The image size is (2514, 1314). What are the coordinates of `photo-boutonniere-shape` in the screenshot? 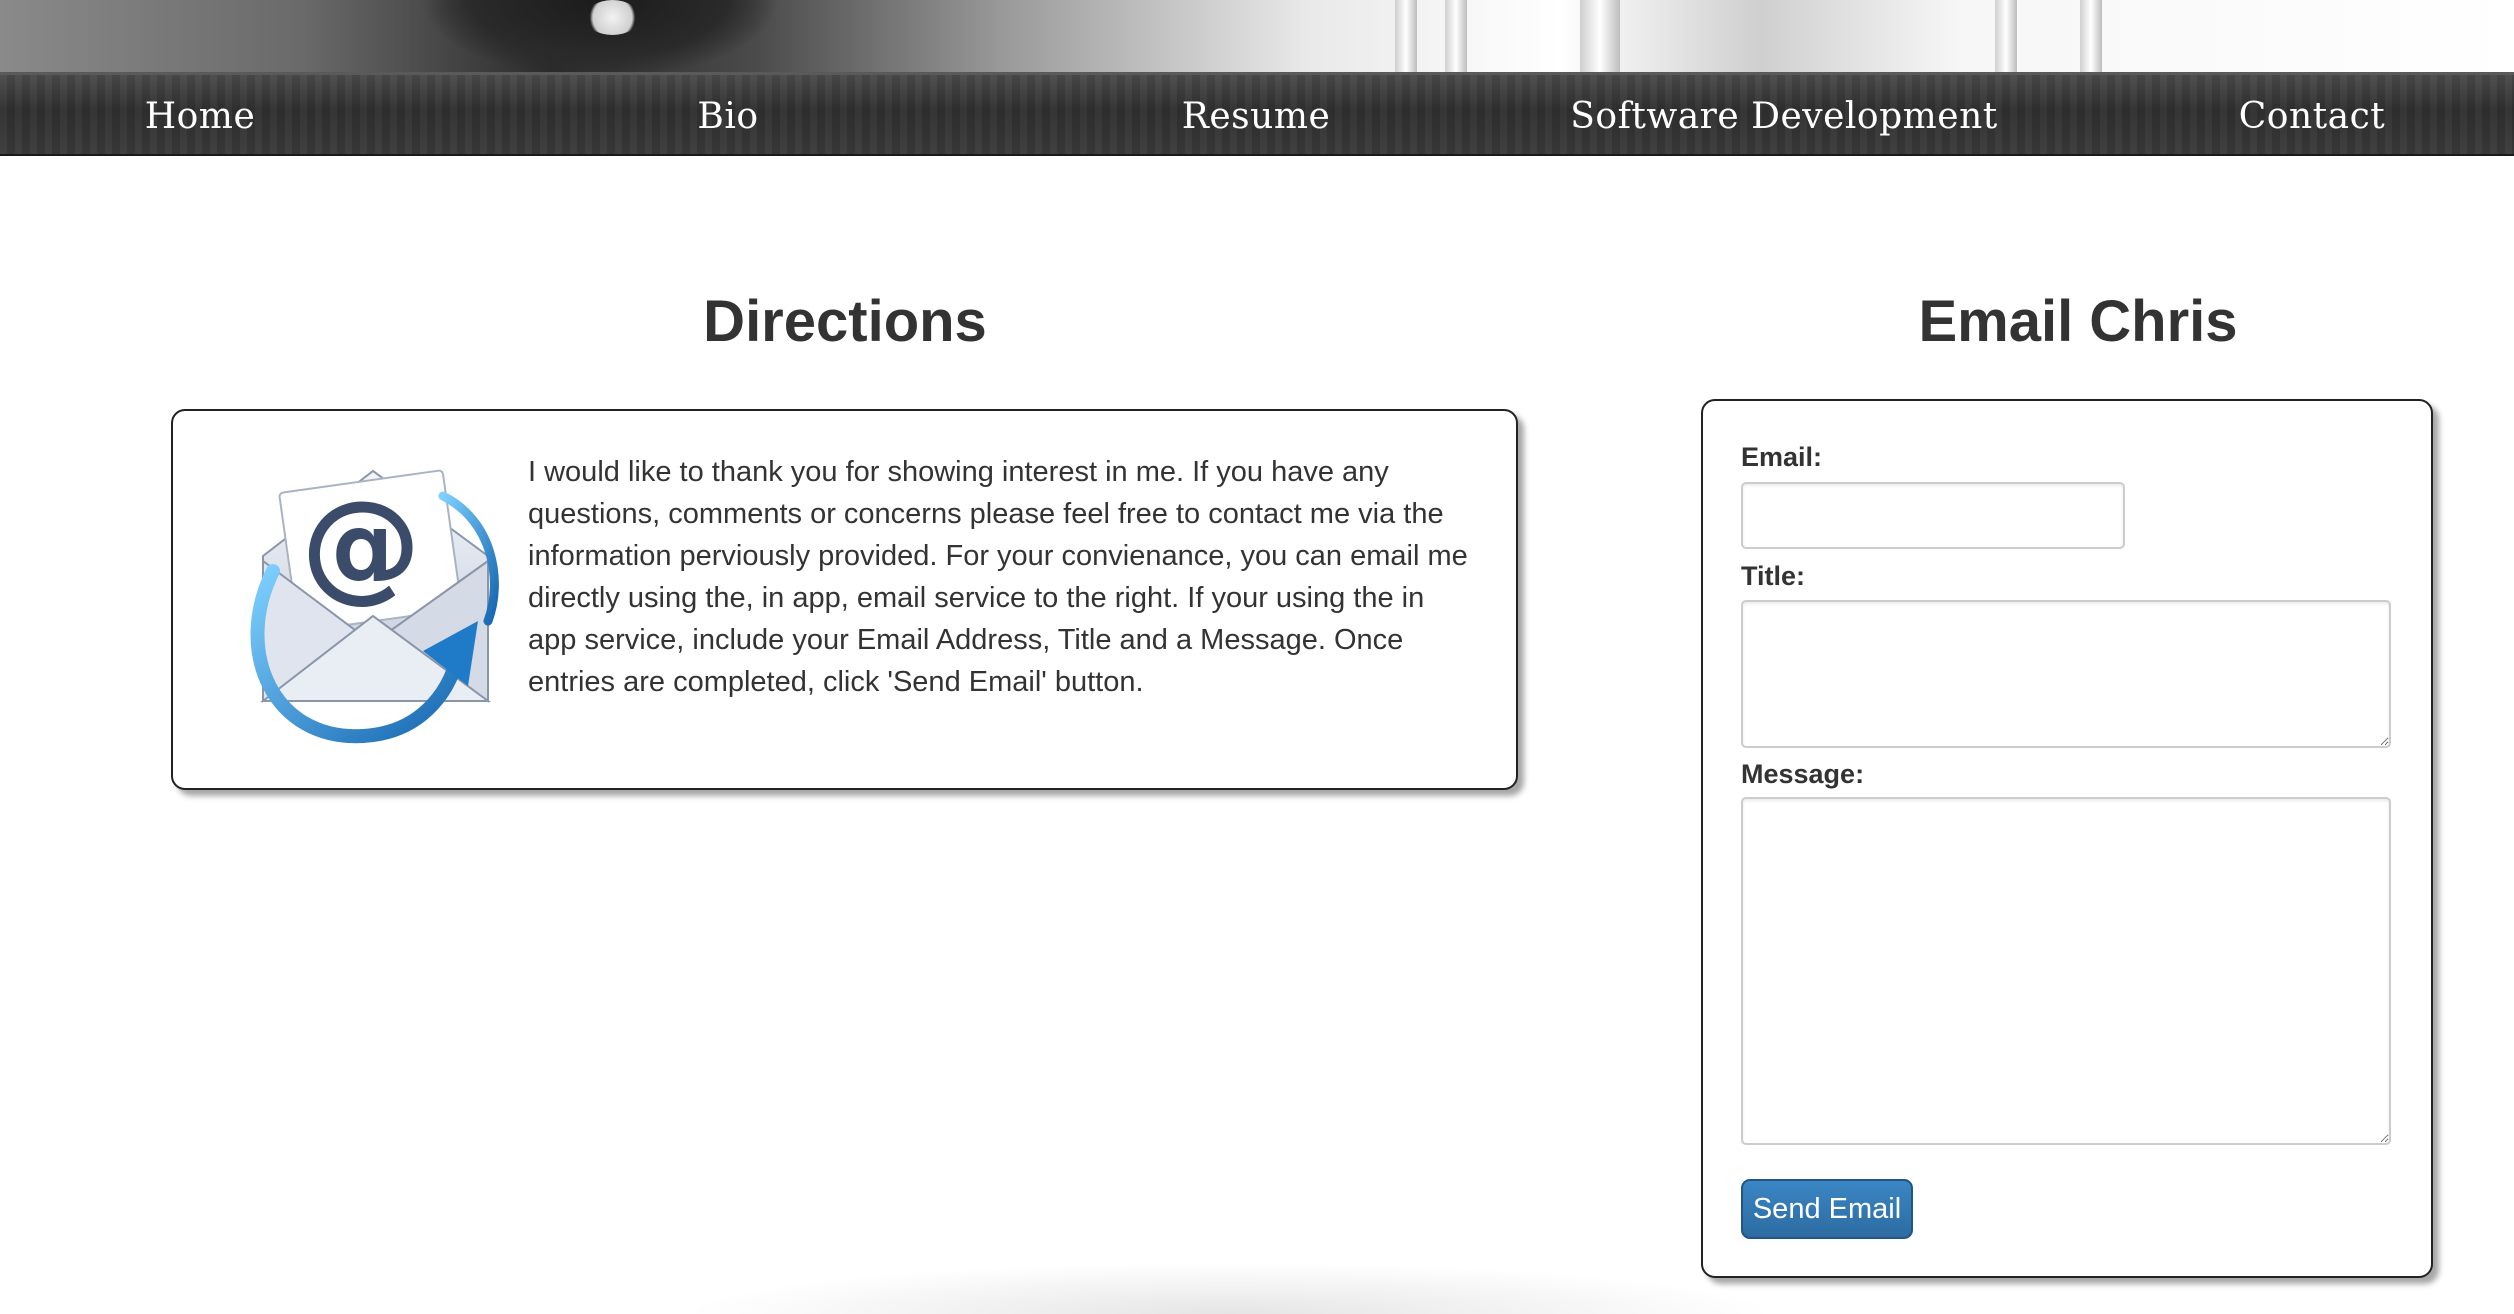 It's located at (612, 17).